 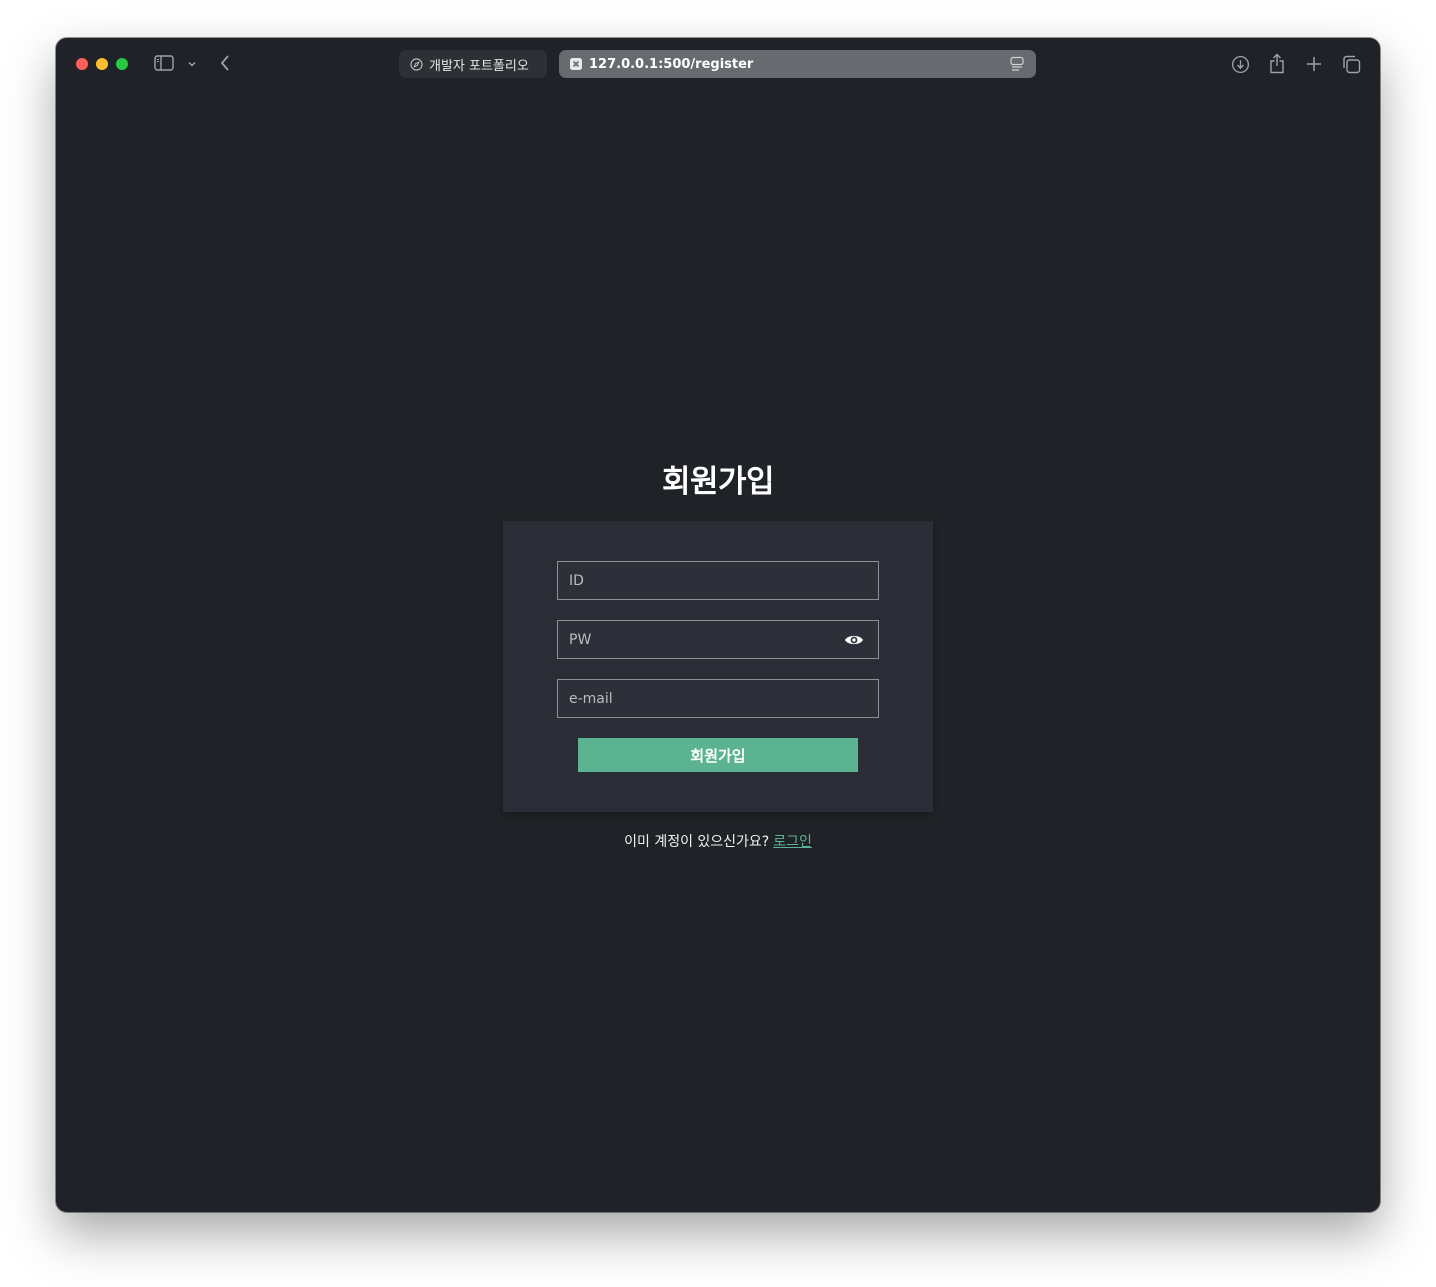 What do you see at coordinates (718, 666) in the screenshot?
I see `register-form: 회원가입` at bounding box center [718, 666].